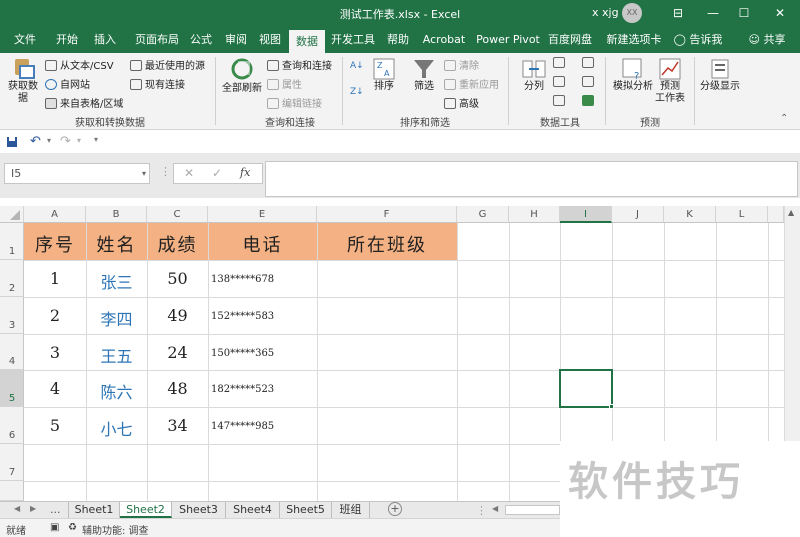  I want to click on row-header: 6, so click(12, 425).